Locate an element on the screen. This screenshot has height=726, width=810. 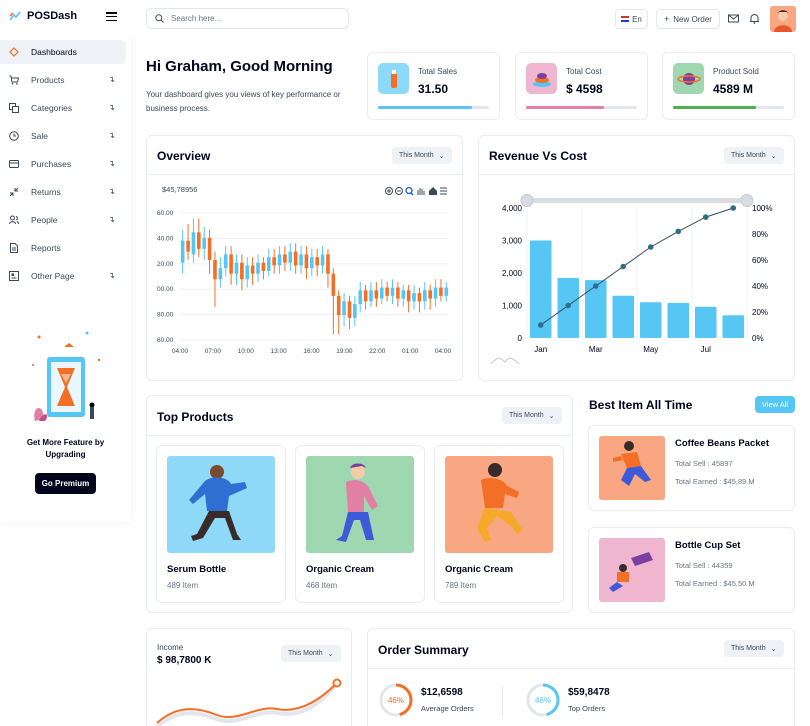
y-tick-label: 00.00 is located at coordinates (165, 289).